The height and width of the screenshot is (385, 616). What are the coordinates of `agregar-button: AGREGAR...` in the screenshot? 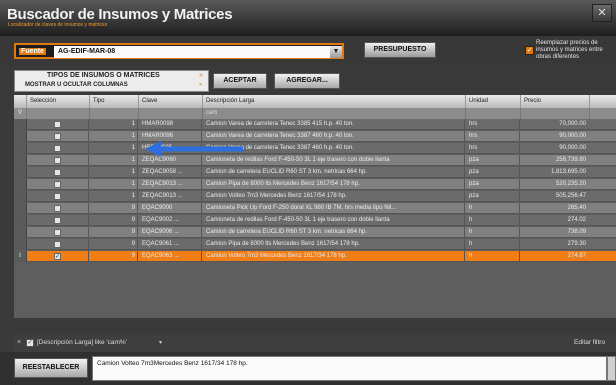 It's located at (307, 81).